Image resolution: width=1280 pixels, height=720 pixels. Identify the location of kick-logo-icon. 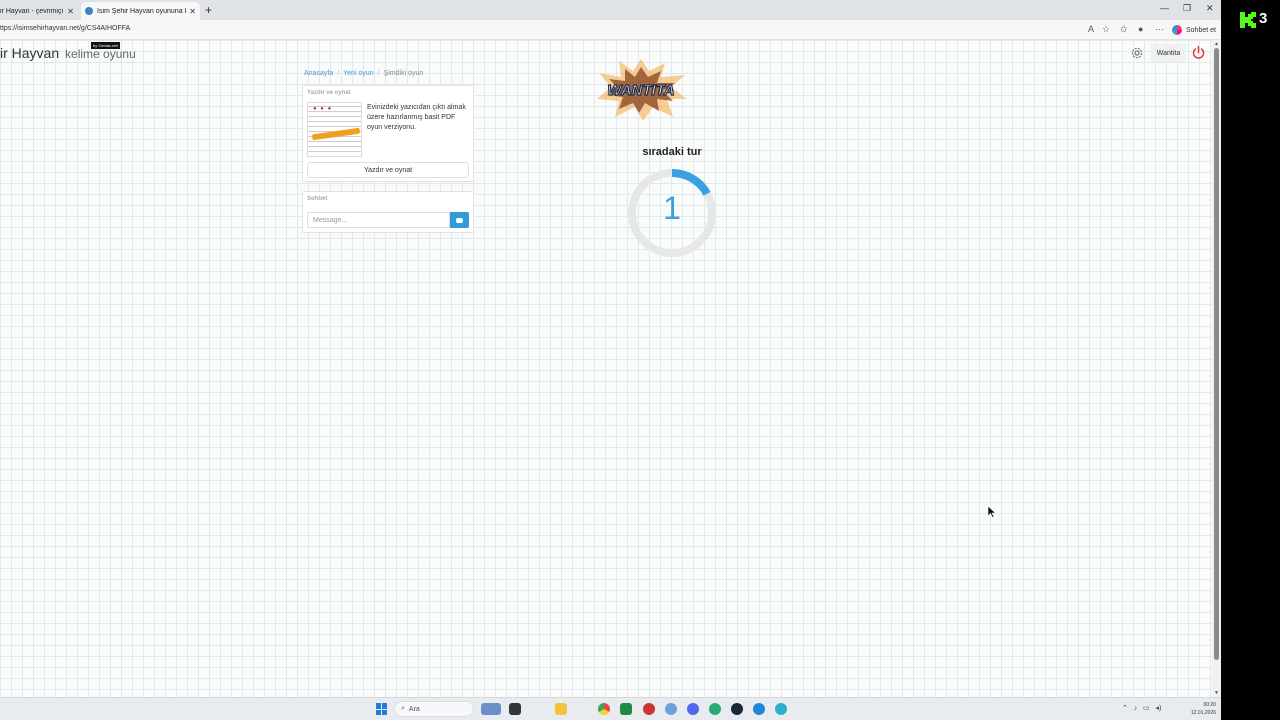
(1248, 20).